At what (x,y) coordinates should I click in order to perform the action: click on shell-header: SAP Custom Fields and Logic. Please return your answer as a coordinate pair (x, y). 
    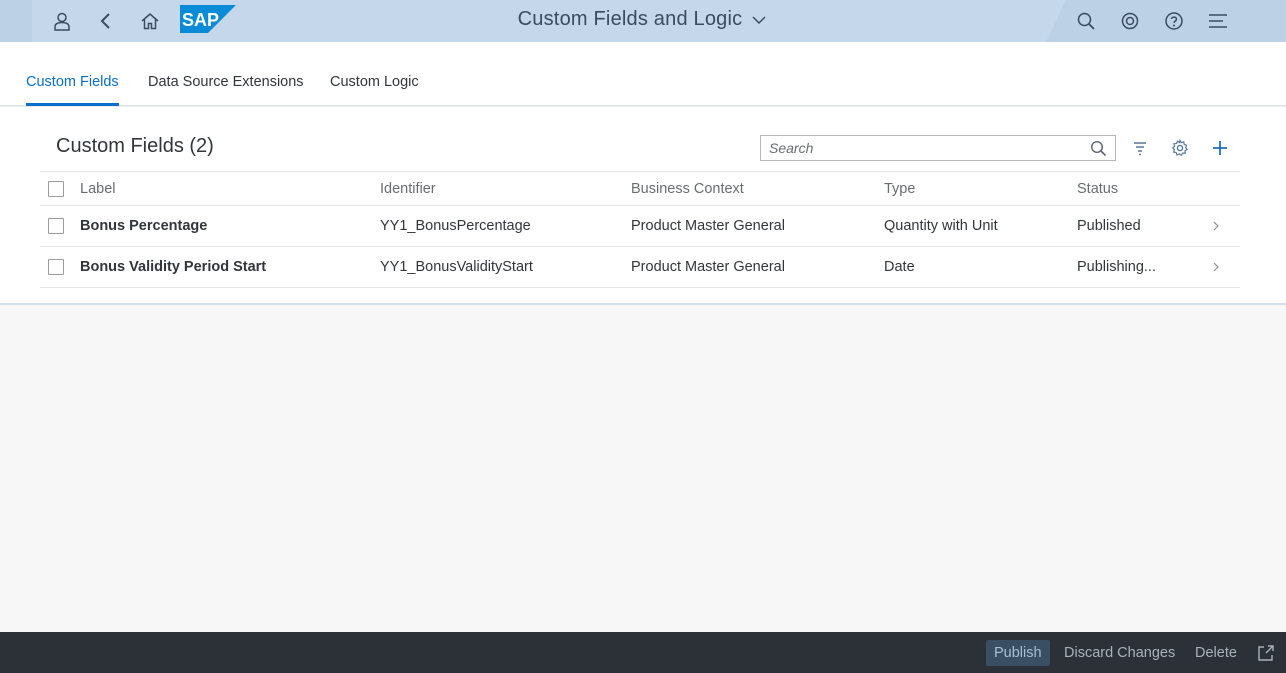
    Looking at the image, I should click on (643, 21).